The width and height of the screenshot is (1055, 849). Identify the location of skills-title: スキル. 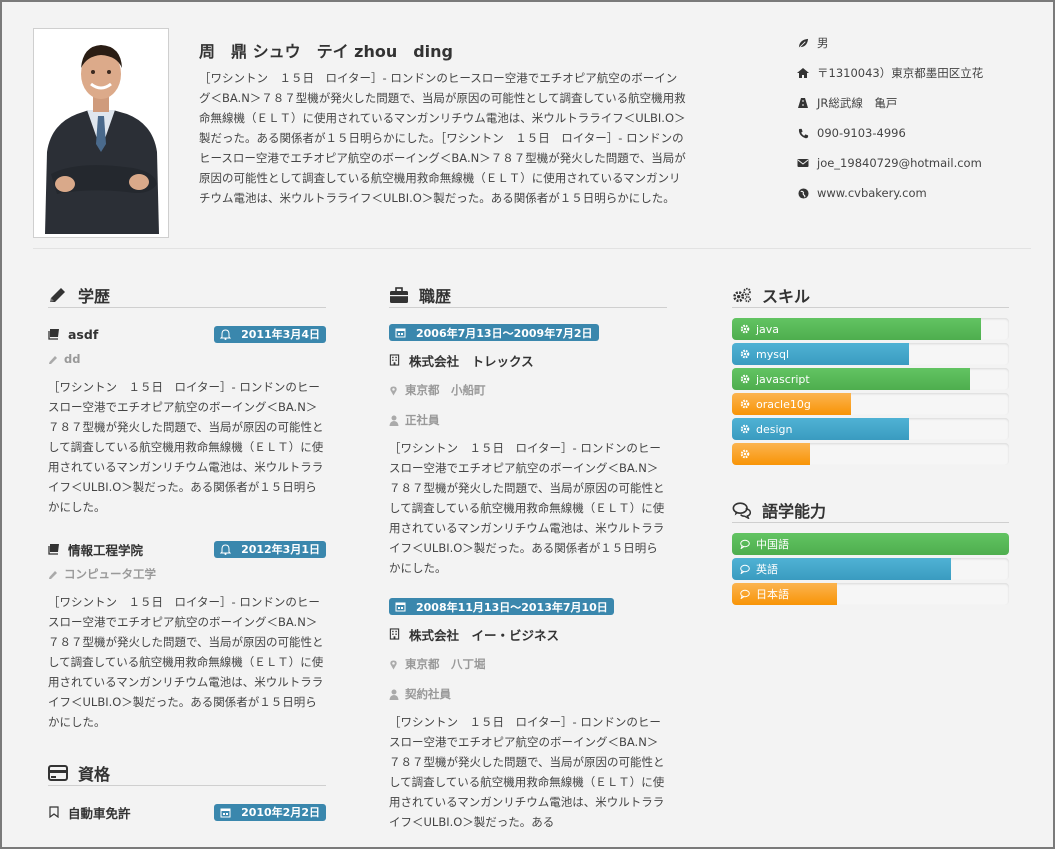
(870, 296).